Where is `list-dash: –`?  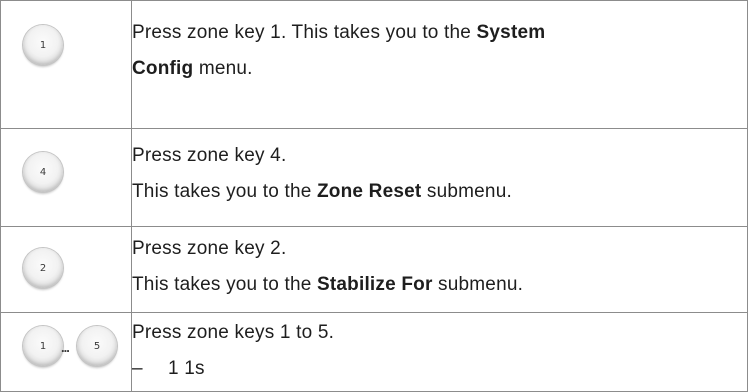 list-dash: – is located at coordinates (137, 368).